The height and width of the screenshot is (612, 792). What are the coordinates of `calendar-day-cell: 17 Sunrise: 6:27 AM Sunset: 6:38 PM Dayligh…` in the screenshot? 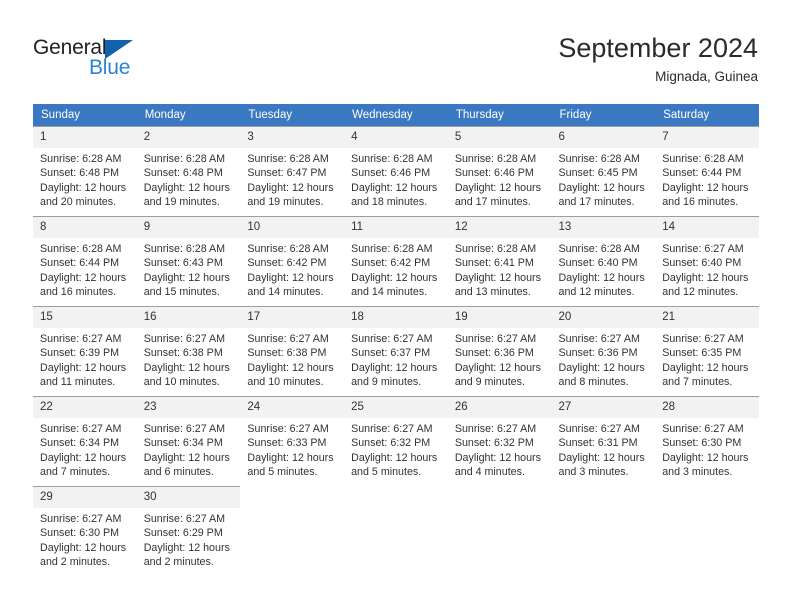 It's located at (292, 347).